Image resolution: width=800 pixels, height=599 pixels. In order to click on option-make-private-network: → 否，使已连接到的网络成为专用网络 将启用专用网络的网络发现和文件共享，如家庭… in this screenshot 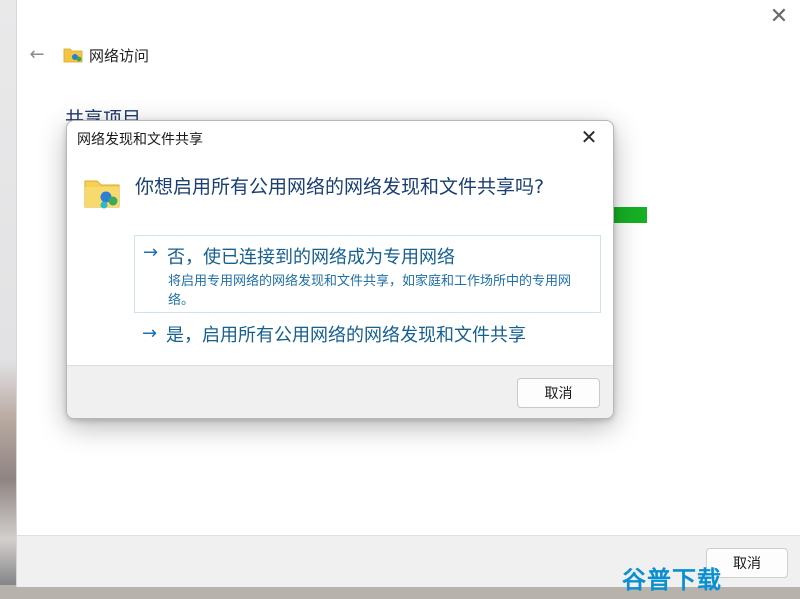, I will do `click(367, 274)`.